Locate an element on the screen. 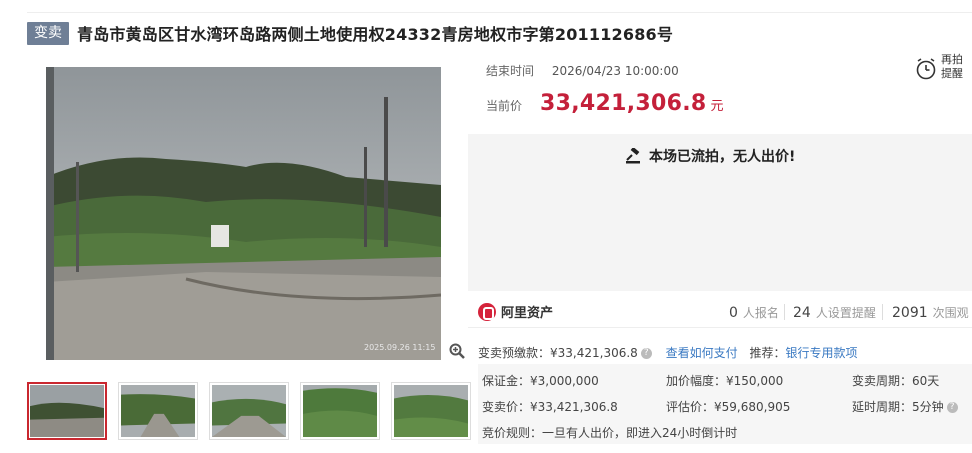  photo-timestamp: 2025.09.26 11:15 is located at coordinates (399, 347).